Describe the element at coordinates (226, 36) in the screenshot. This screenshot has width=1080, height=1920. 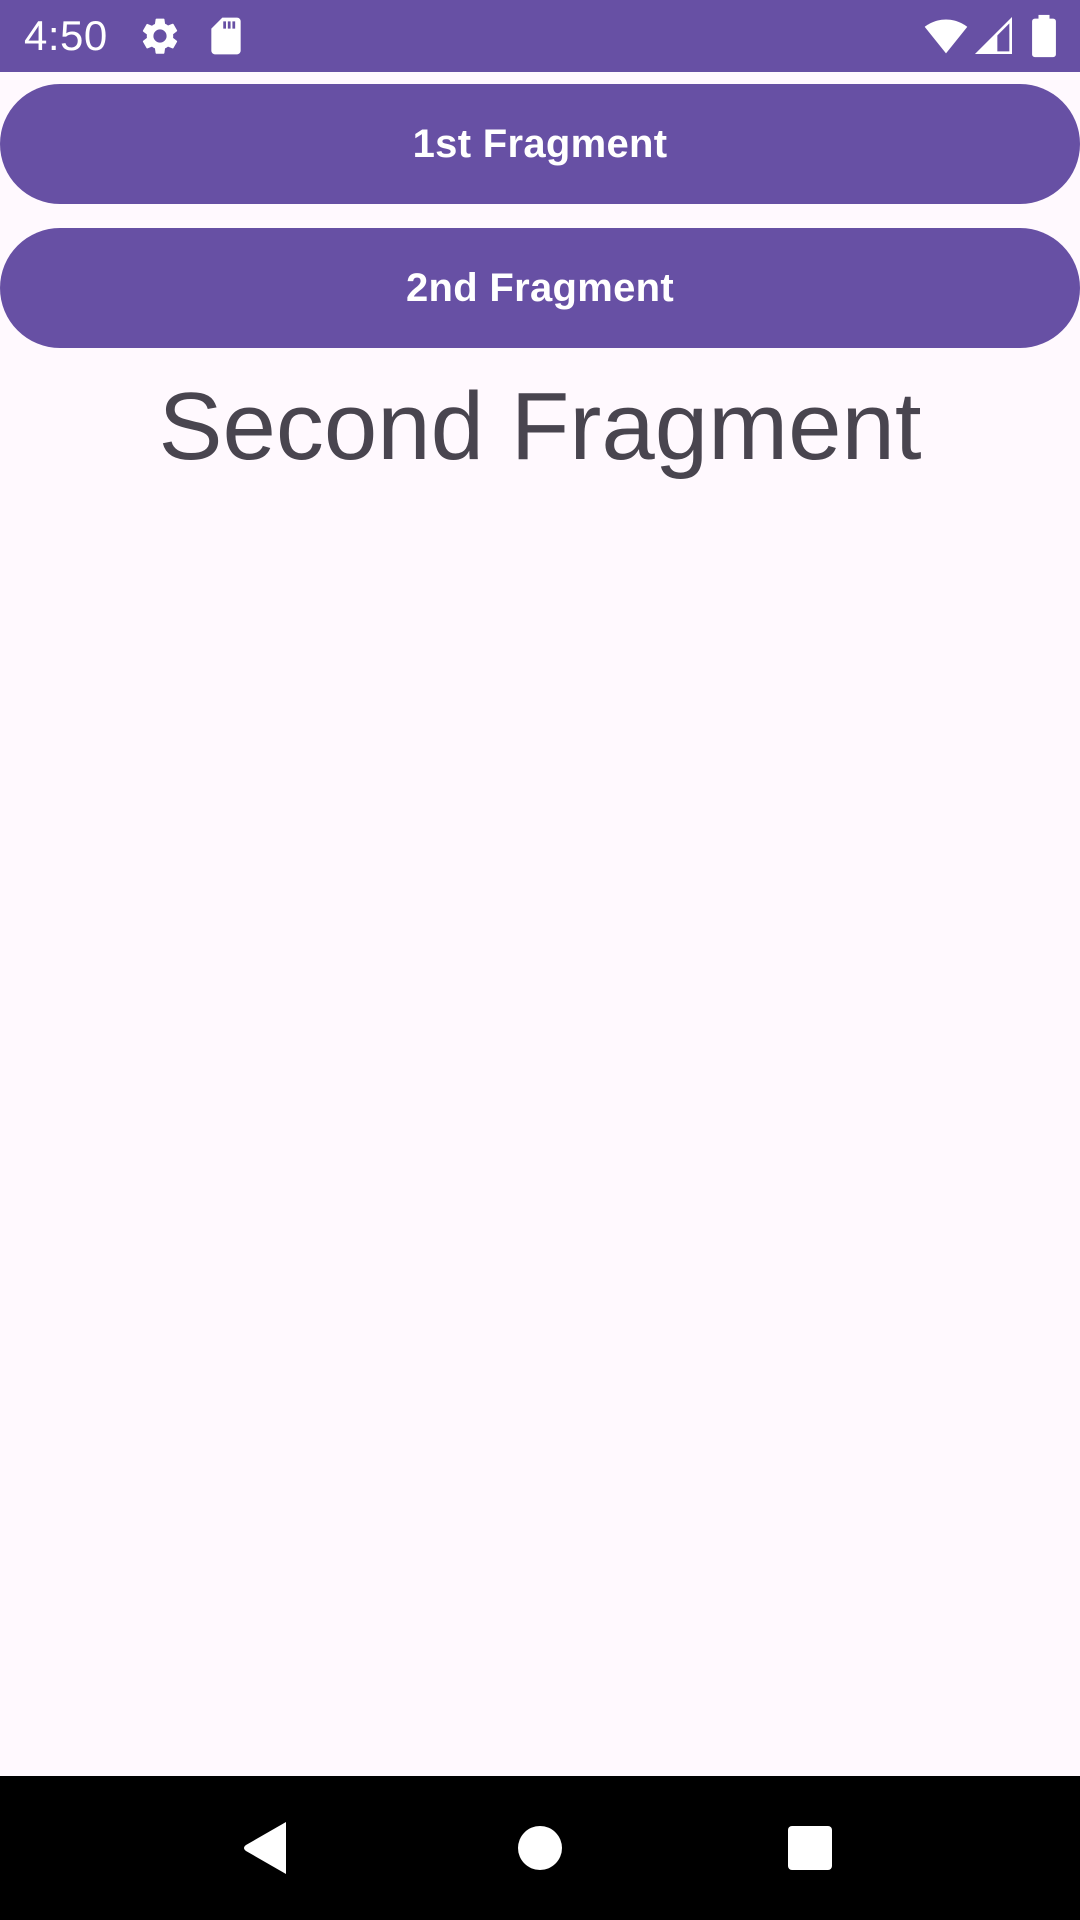
I see `sd-card-icon` at that location.